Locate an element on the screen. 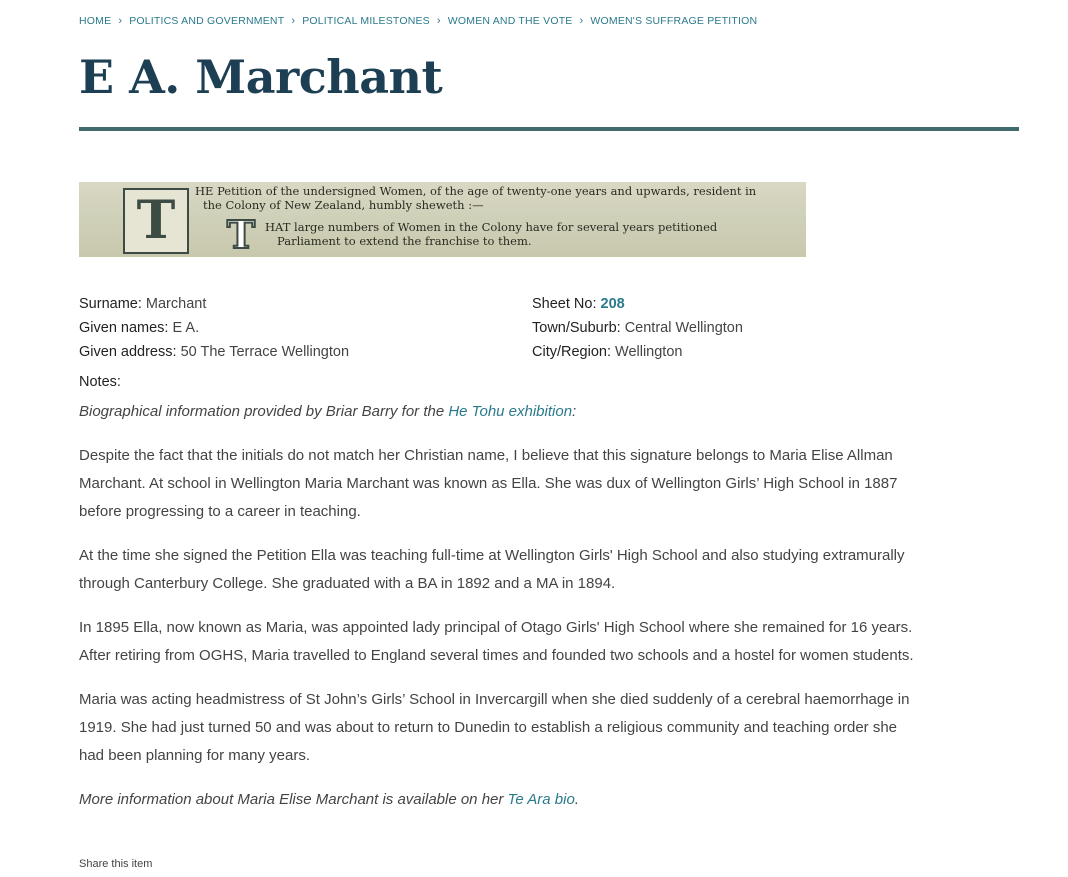  breadcrumb-petition-link: WOMEN'S SUFFRAGE PETITION is located at coordinates (673, 21).